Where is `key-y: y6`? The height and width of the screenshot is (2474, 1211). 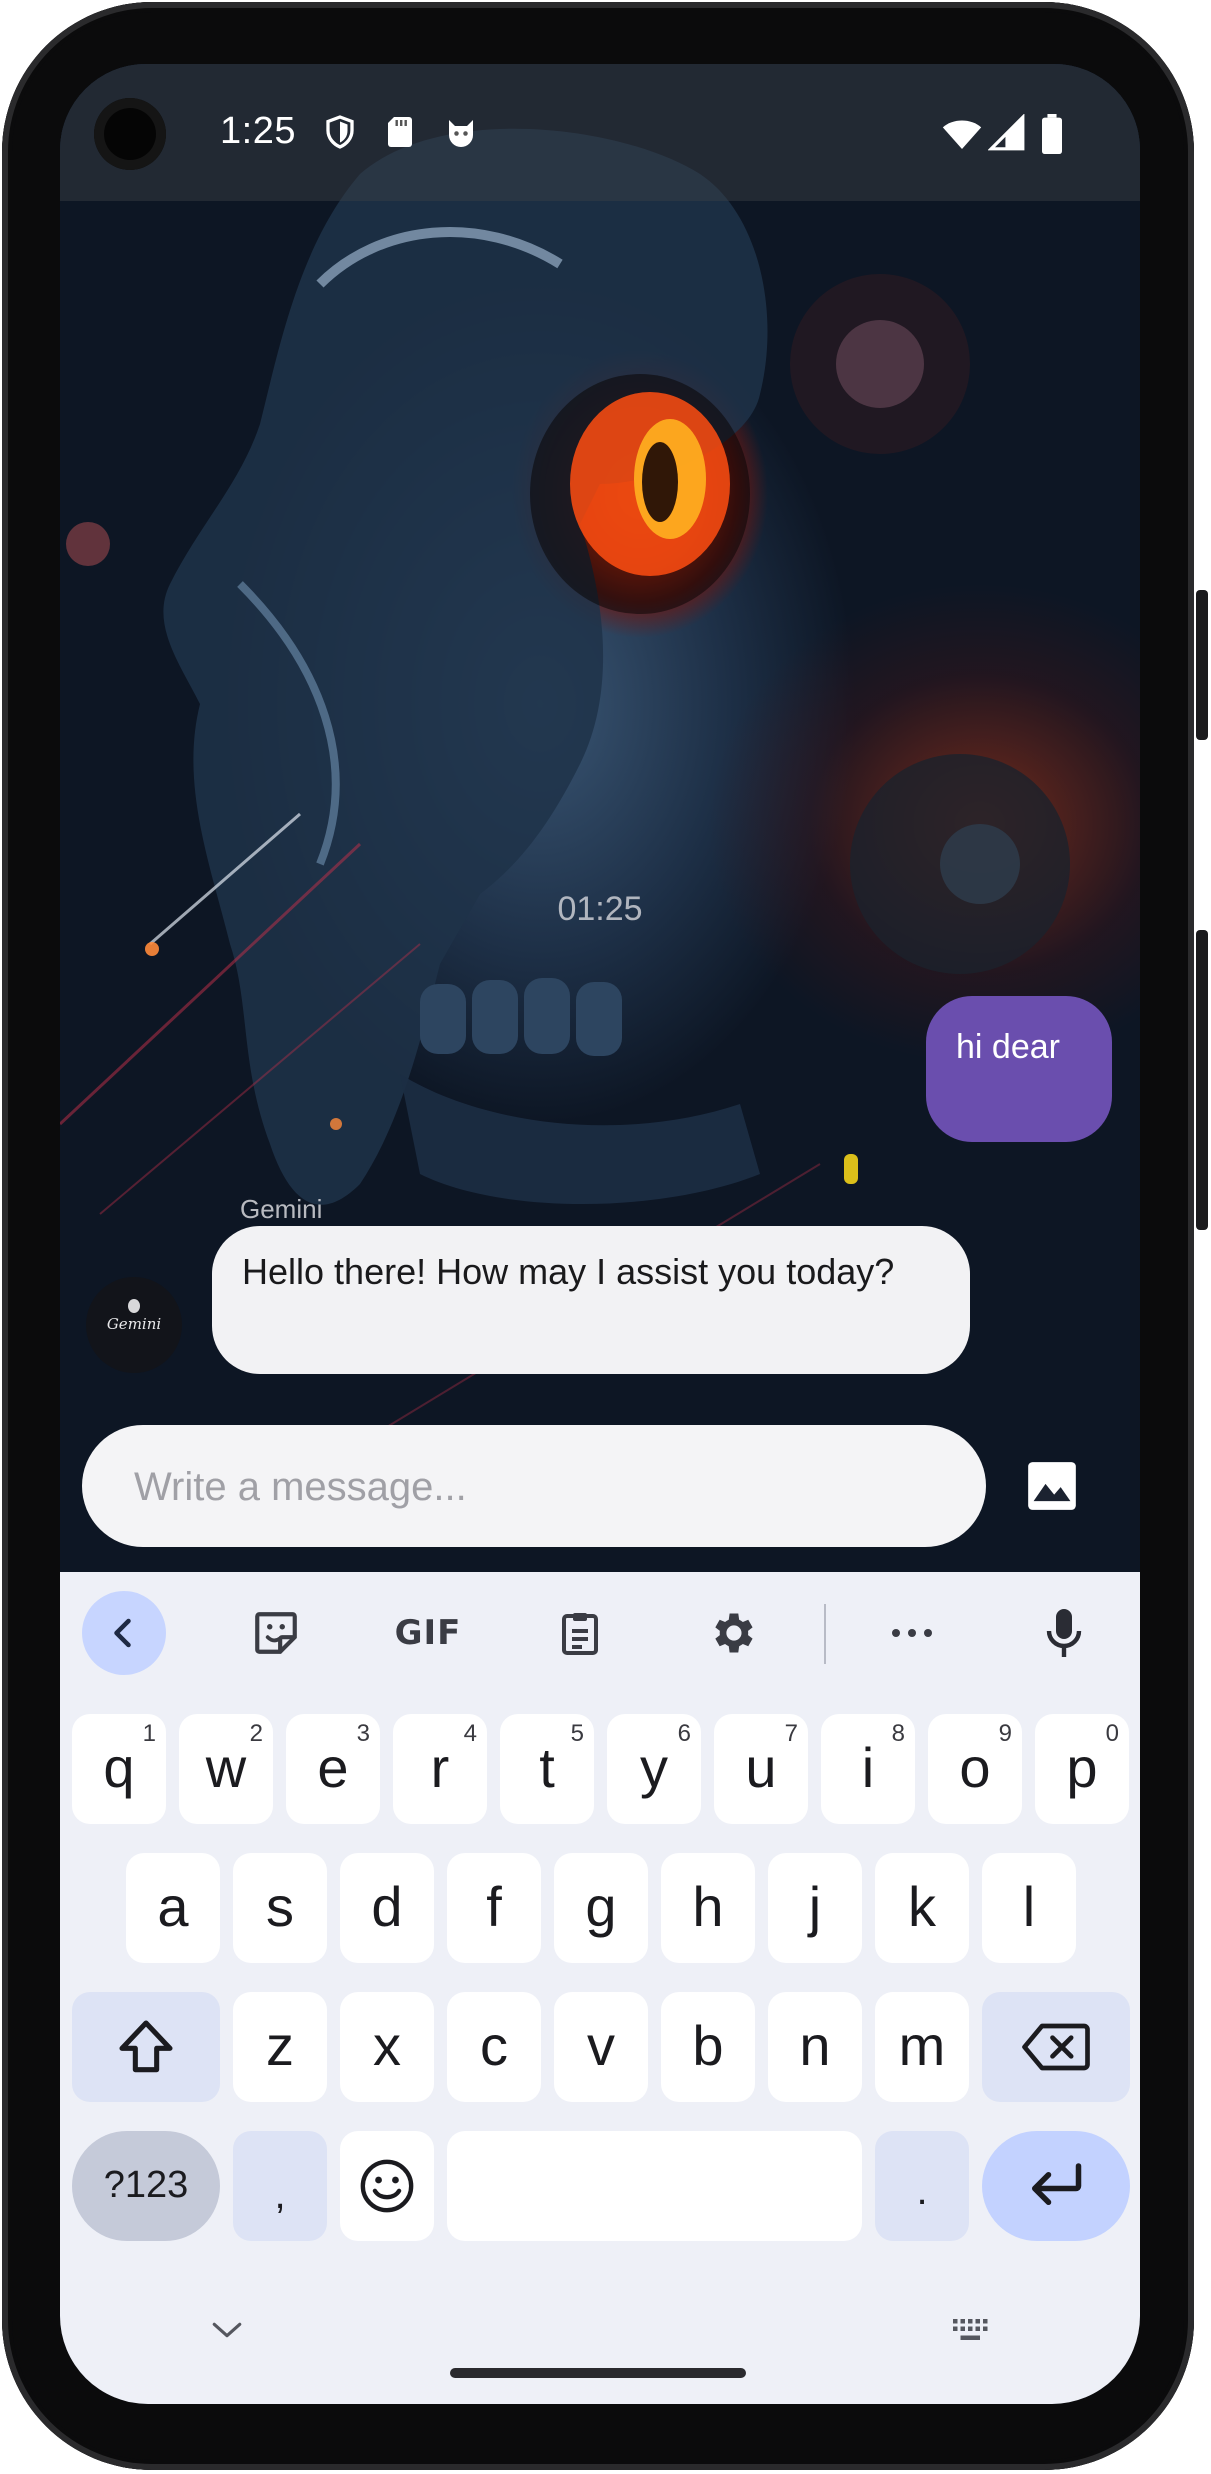 key-y: y6 is located at coordinates (654, 1769).